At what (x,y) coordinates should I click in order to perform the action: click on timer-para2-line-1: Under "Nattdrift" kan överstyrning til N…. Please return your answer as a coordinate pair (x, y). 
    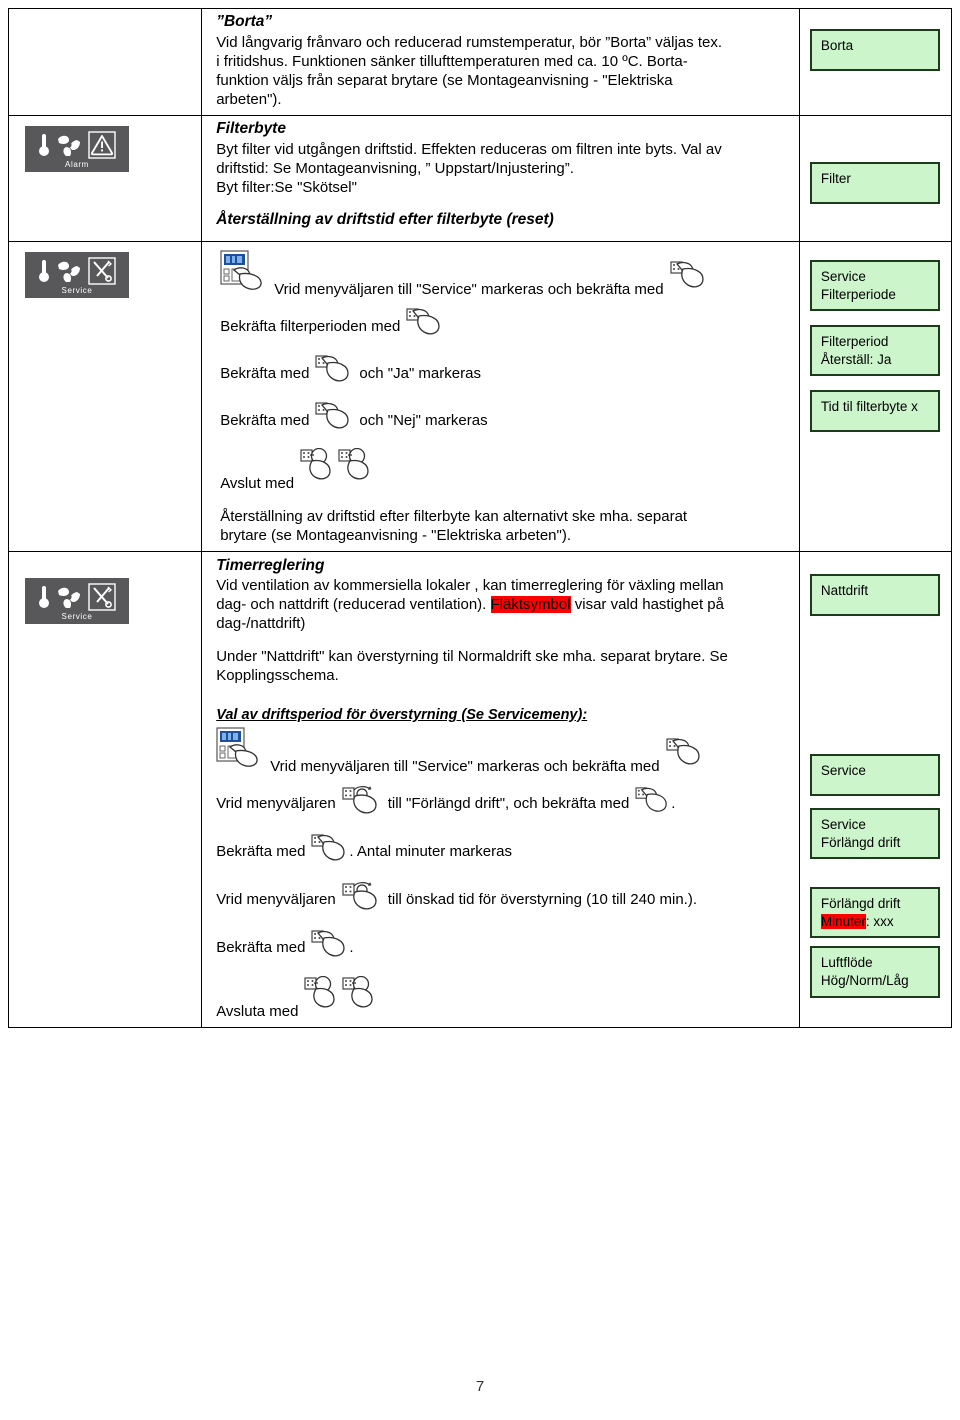
    Looking at the image, I should click on (472, 656).